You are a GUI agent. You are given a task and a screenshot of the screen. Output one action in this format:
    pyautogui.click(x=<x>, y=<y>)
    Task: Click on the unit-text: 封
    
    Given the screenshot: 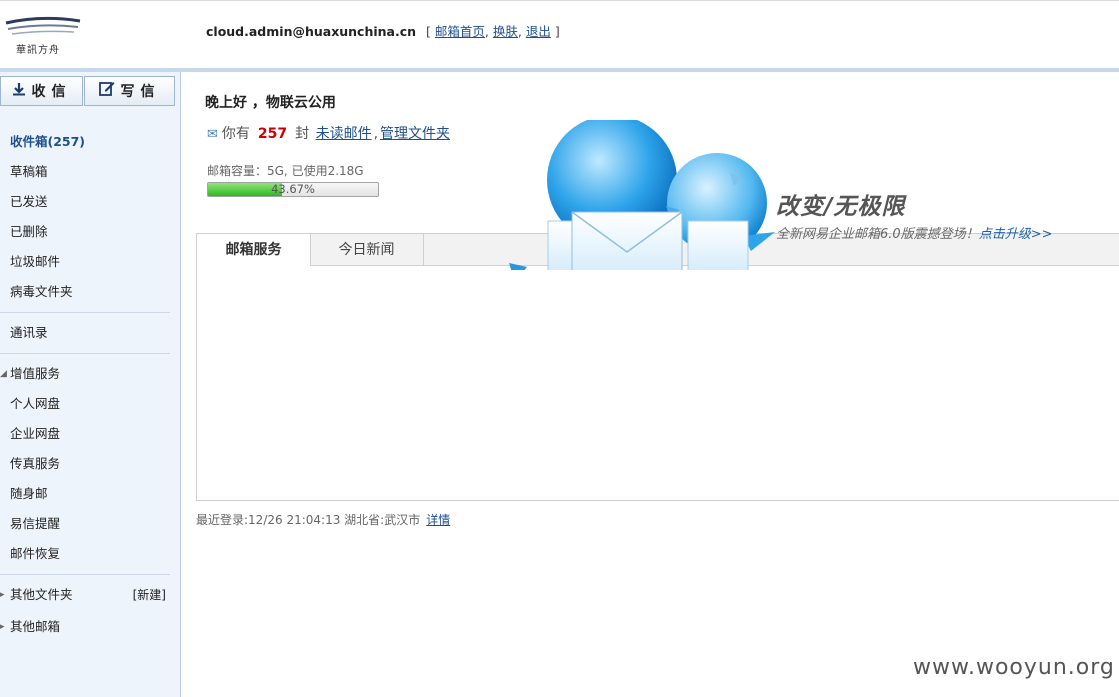 What is the action you would take?
    pyautogui.click(x=302, y=134)
    